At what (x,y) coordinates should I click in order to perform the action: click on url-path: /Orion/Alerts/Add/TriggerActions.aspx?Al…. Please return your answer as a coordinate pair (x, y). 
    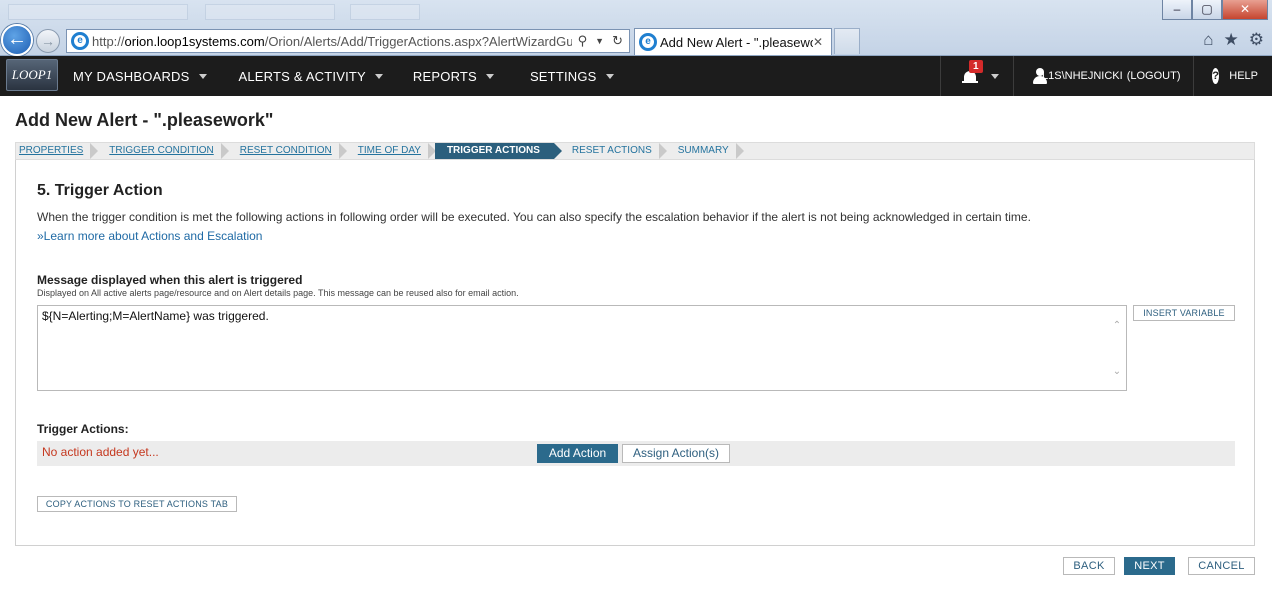
    Looking at the image, I should click on (418, 41).